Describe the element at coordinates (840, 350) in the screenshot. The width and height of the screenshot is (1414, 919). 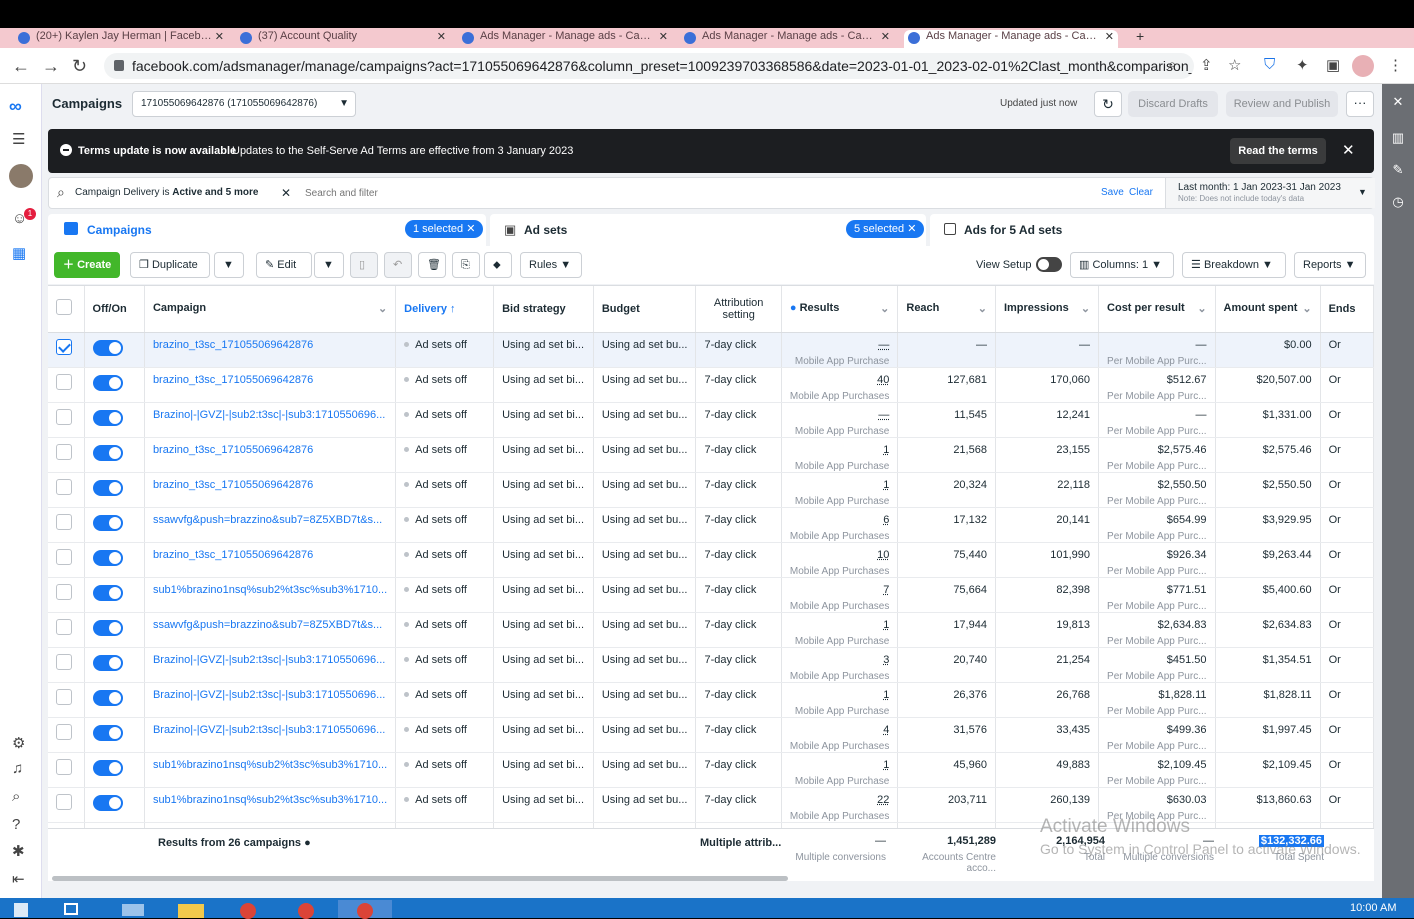
I see `results-cell: — Mobile App Purchase` at that location.